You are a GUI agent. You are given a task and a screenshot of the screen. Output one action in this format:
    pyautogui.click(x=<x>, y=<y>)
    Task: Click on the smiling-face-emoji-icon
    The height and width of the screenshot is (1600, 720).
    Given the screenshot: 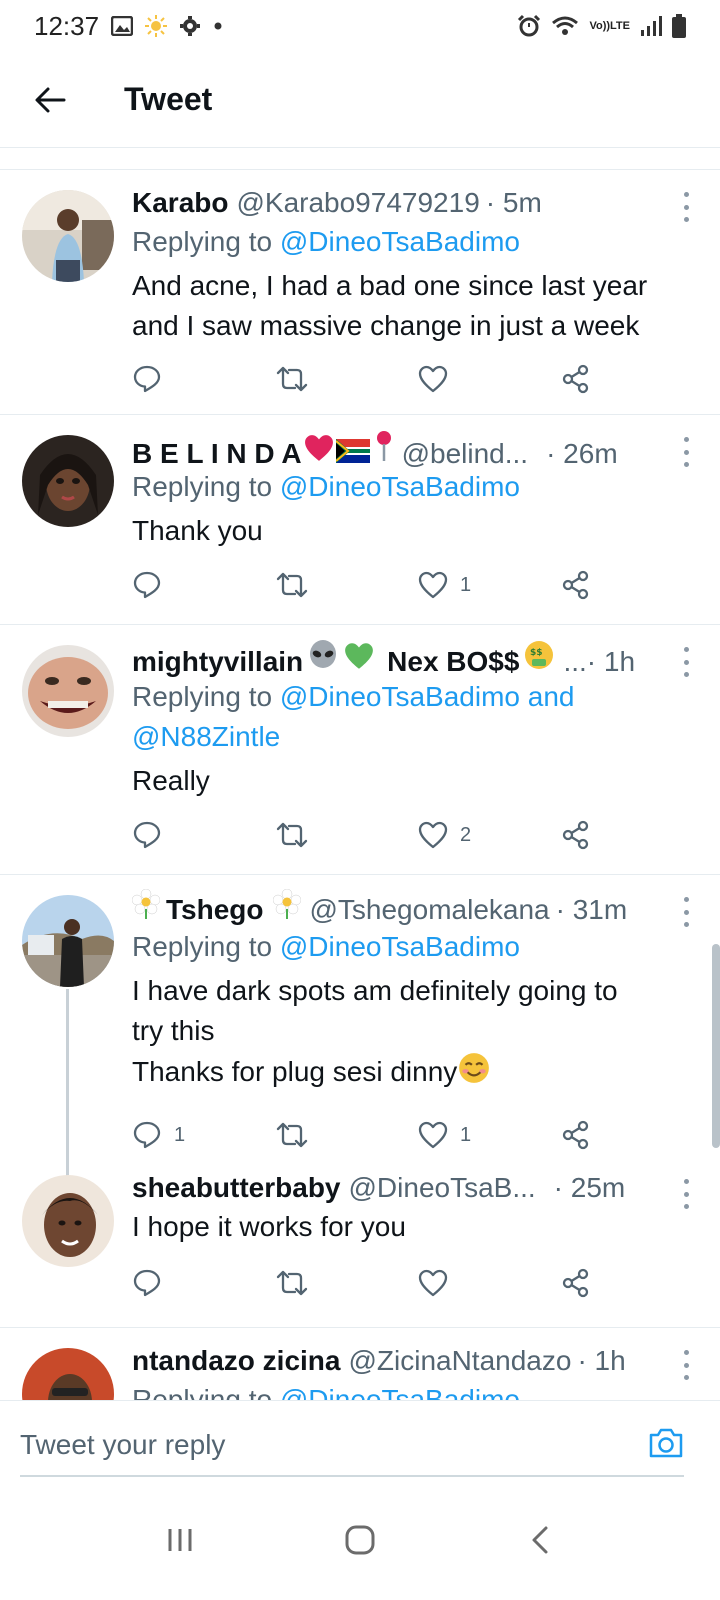 What is the action you would take?
    pyautogui.click(x=474, y=1073)
    